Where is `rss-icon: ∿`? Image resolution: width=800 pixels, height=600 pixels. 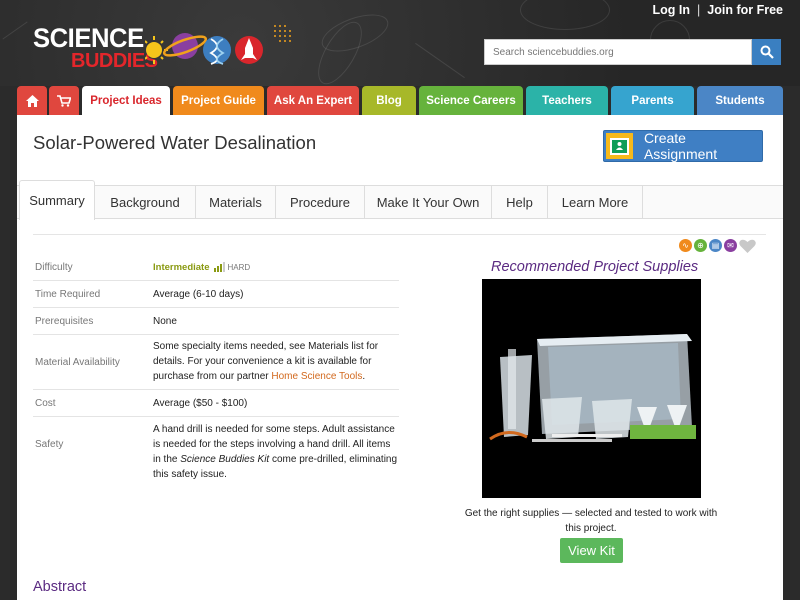
rss-icon: ∿ is located at coordinates (685, 245).